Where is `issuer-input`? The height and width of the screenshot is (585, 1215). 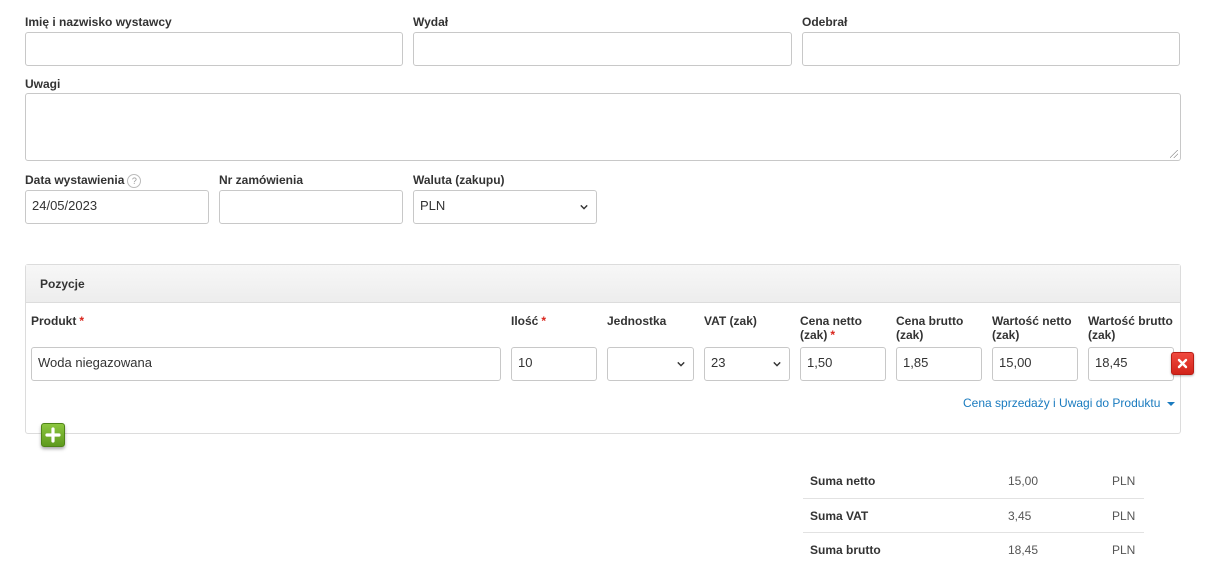
issuer-input is located at coordinates (214, 49).